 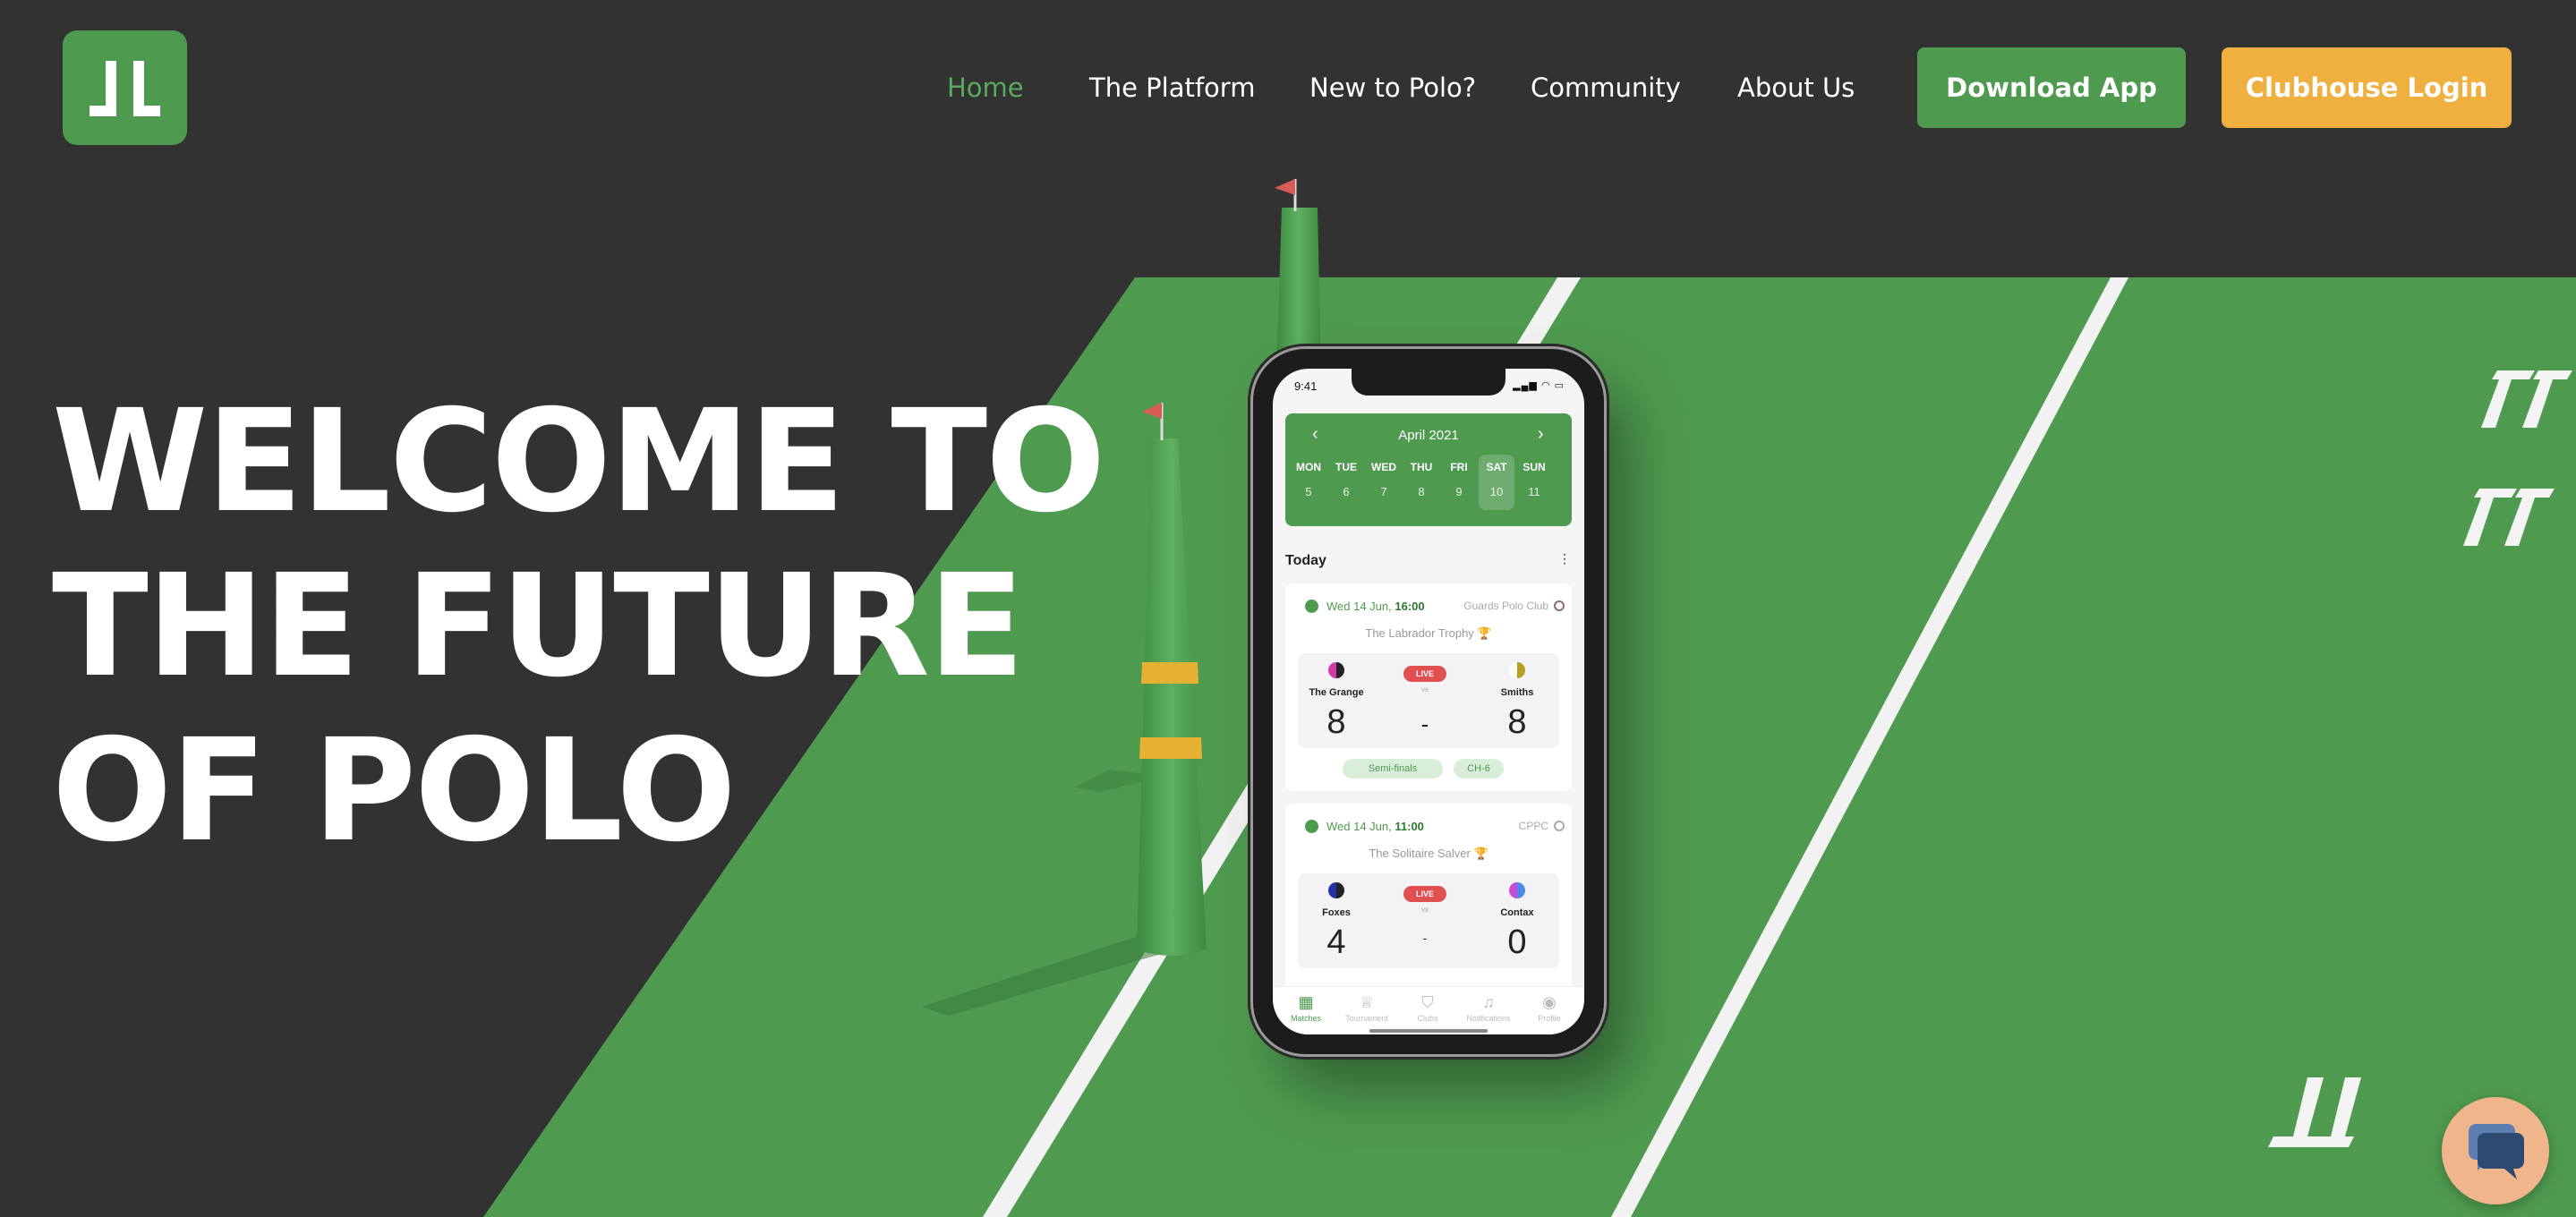 I want to click on calendar-icon: ▦, so click(x=1306, y=1002).